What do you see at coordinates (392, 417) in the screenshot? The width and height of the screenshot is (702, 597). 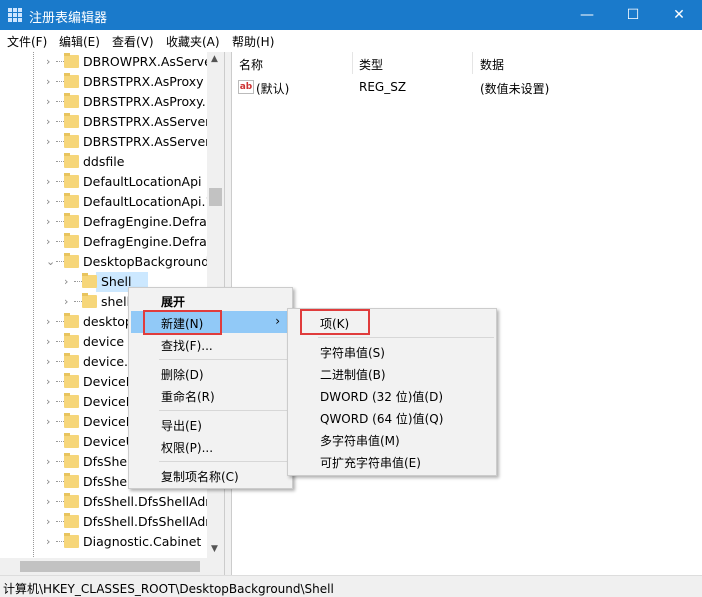 I see `submenu-item-qword: QWORD (64 位)值(Q)` at bounding box center [392, 417].